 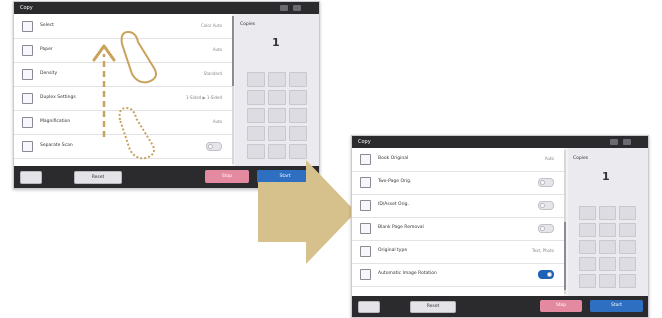 What do you see at coordinates (365, 274) in the screenshot?
I see `rotation-icon` at bounding box center [365, 274].